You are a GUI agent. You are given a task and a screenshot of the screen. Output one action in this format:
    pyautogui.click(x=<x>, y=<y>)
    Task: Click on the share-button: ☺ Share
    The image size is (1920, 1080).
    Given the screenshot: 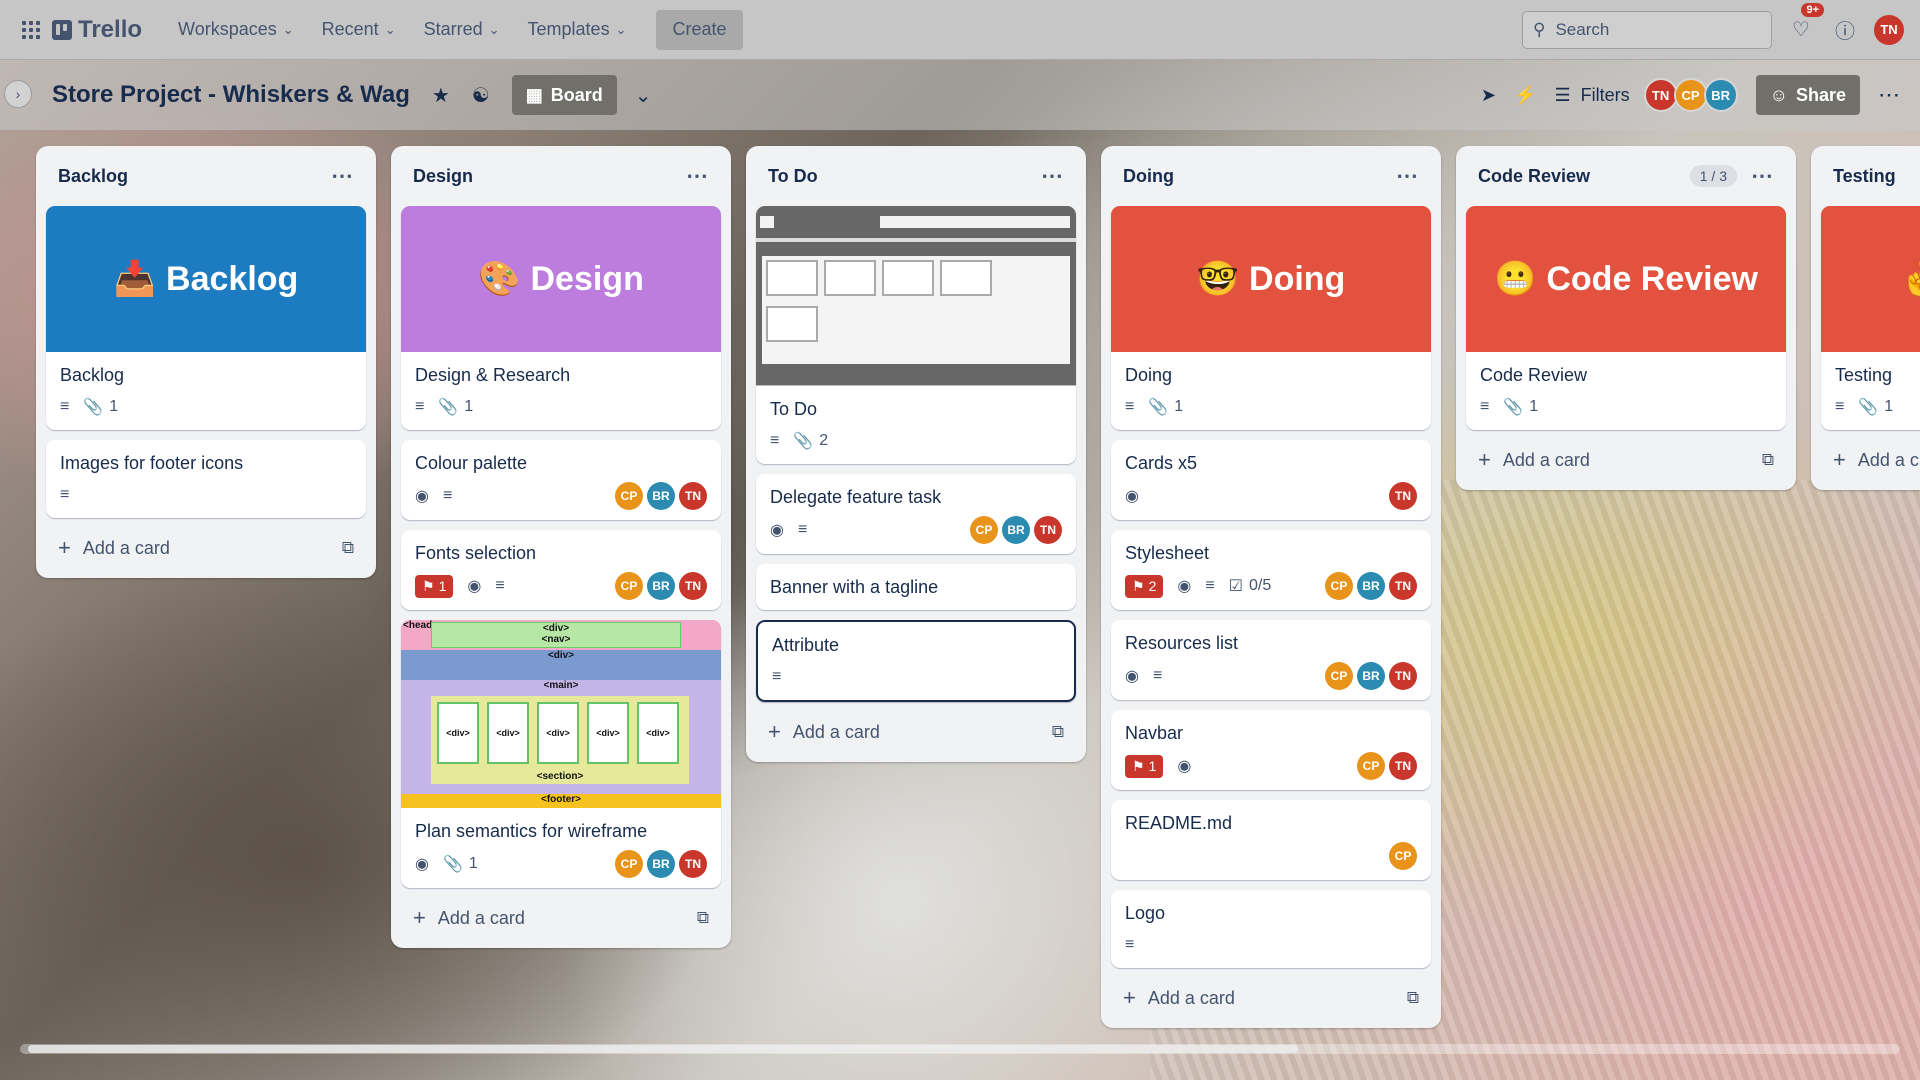 What is the action you would take?
    pyautogui.click(x=1807, y=95)
    